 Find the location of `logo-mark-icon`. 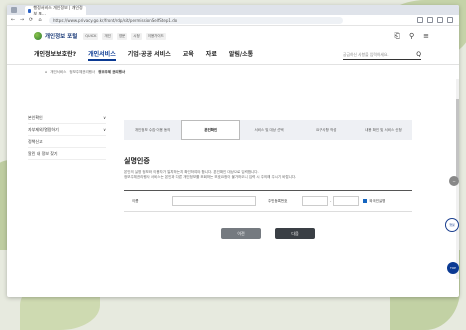

logo-mark-icon is located at coordinates (38, 36).